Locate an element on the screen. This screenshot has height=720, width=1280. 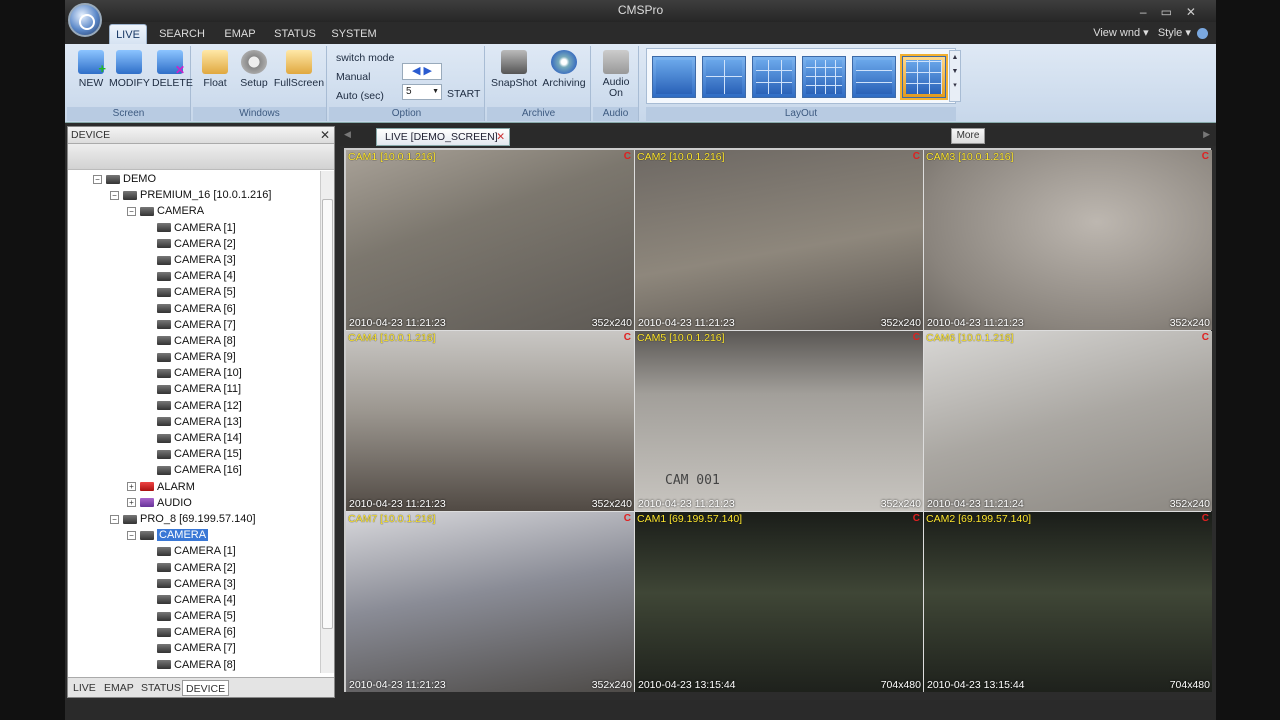
float-button: Float is located at coordinates (215, 69).